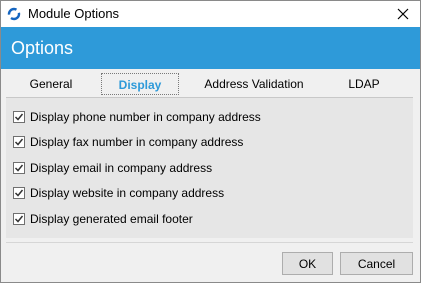  I want to click on option-email: Display email in company address, so click(112, 168).